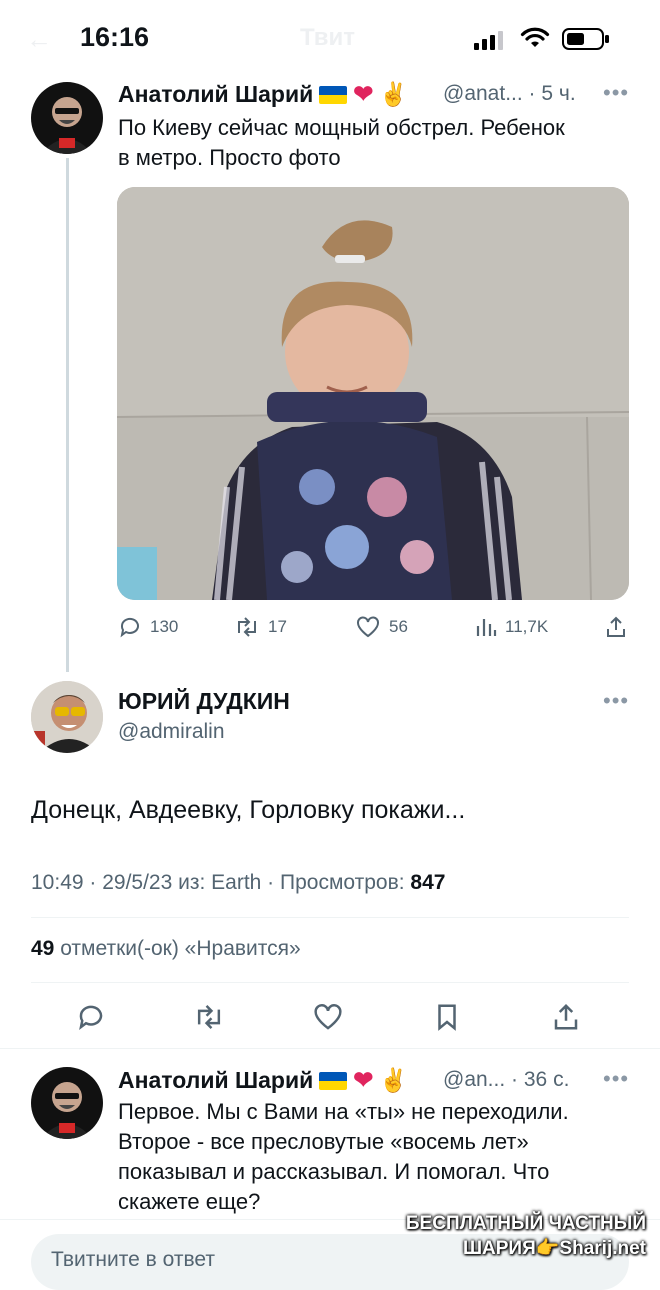 This screenshot has width=660, height=1290. I want to click on reply-button: 130, so click(148, 627).